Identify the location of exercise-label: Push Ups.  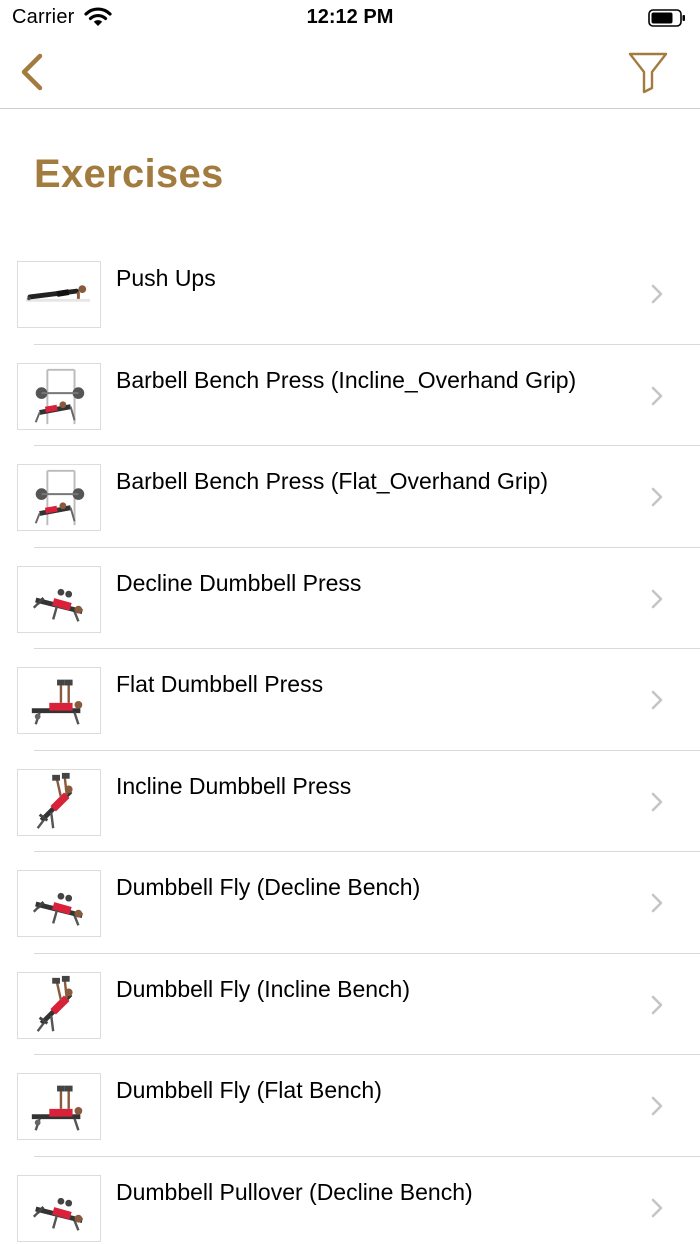
(166, 278).